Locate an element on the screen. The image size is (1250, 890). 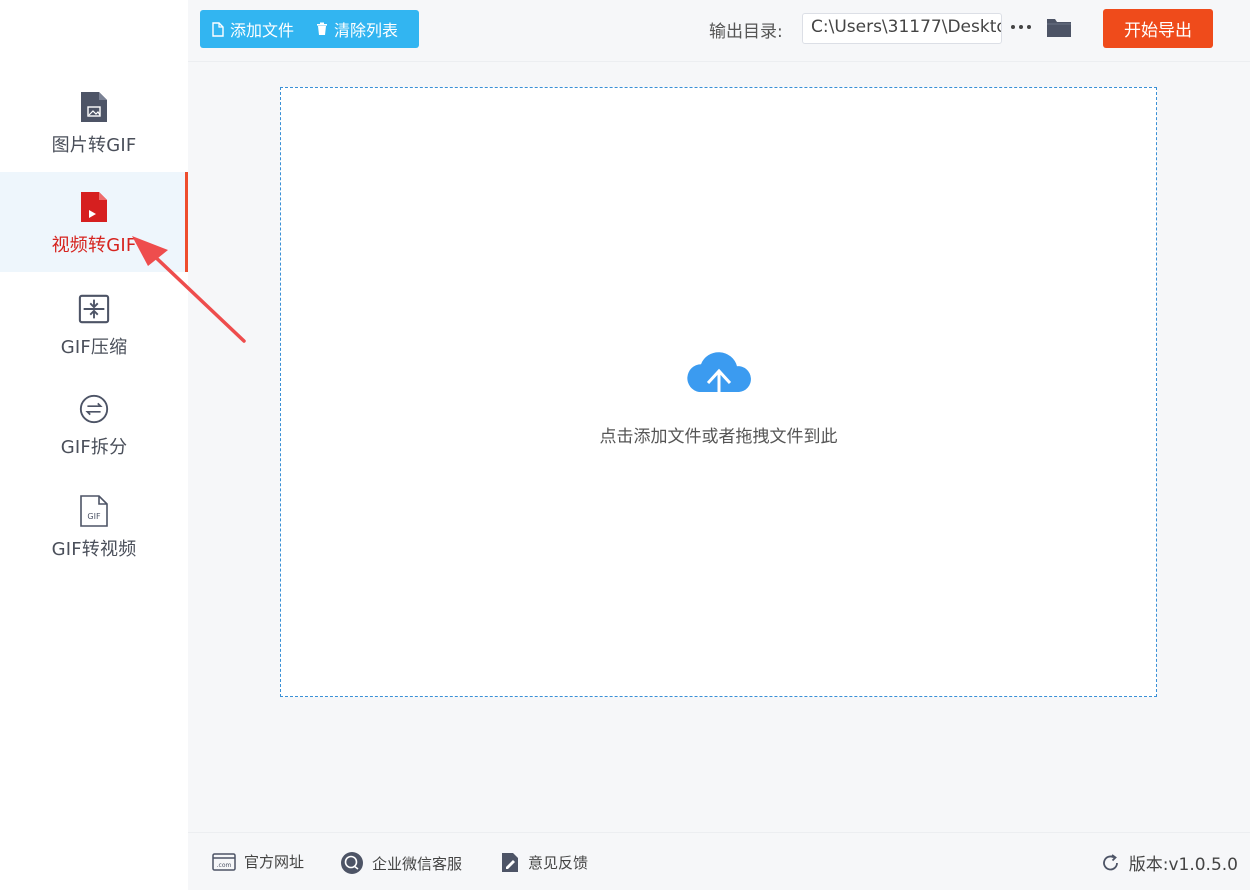
clear-list-button: 清除列表 is located at coordinates (356, 29).